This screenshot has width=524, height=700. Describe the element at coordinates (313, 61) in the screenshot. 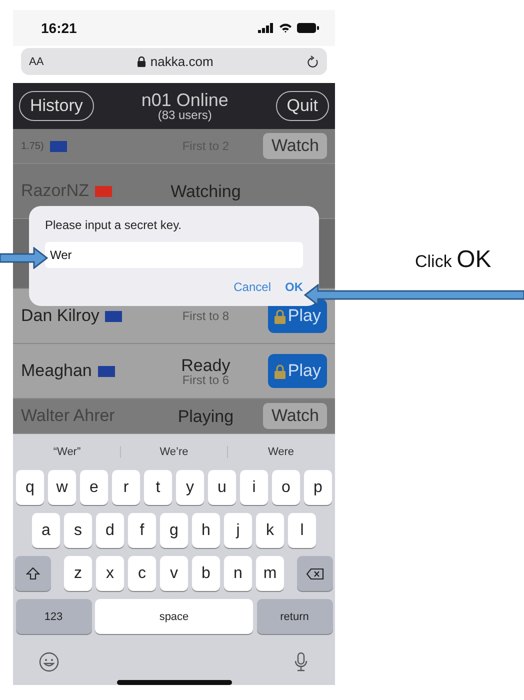

I see `reload-icon` at that location.